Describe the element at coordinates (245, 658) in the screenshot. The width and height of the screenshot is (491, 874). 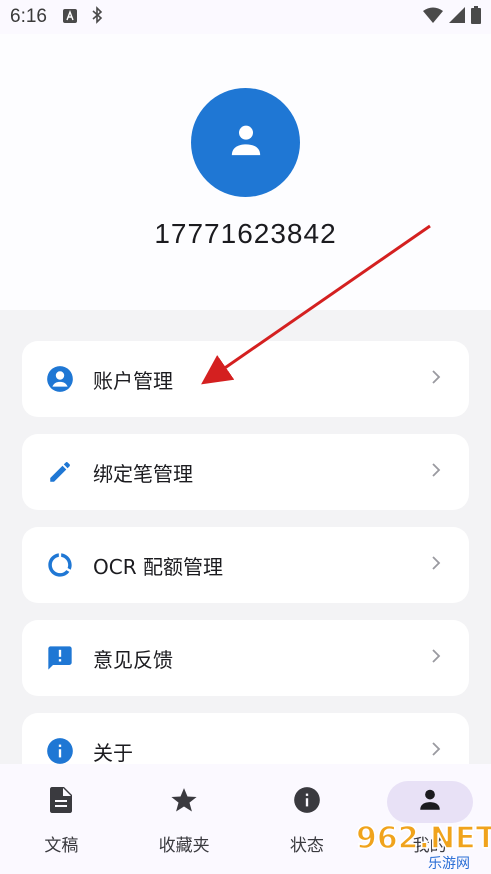
I see `feedback-card: 意见反馈` at that location.